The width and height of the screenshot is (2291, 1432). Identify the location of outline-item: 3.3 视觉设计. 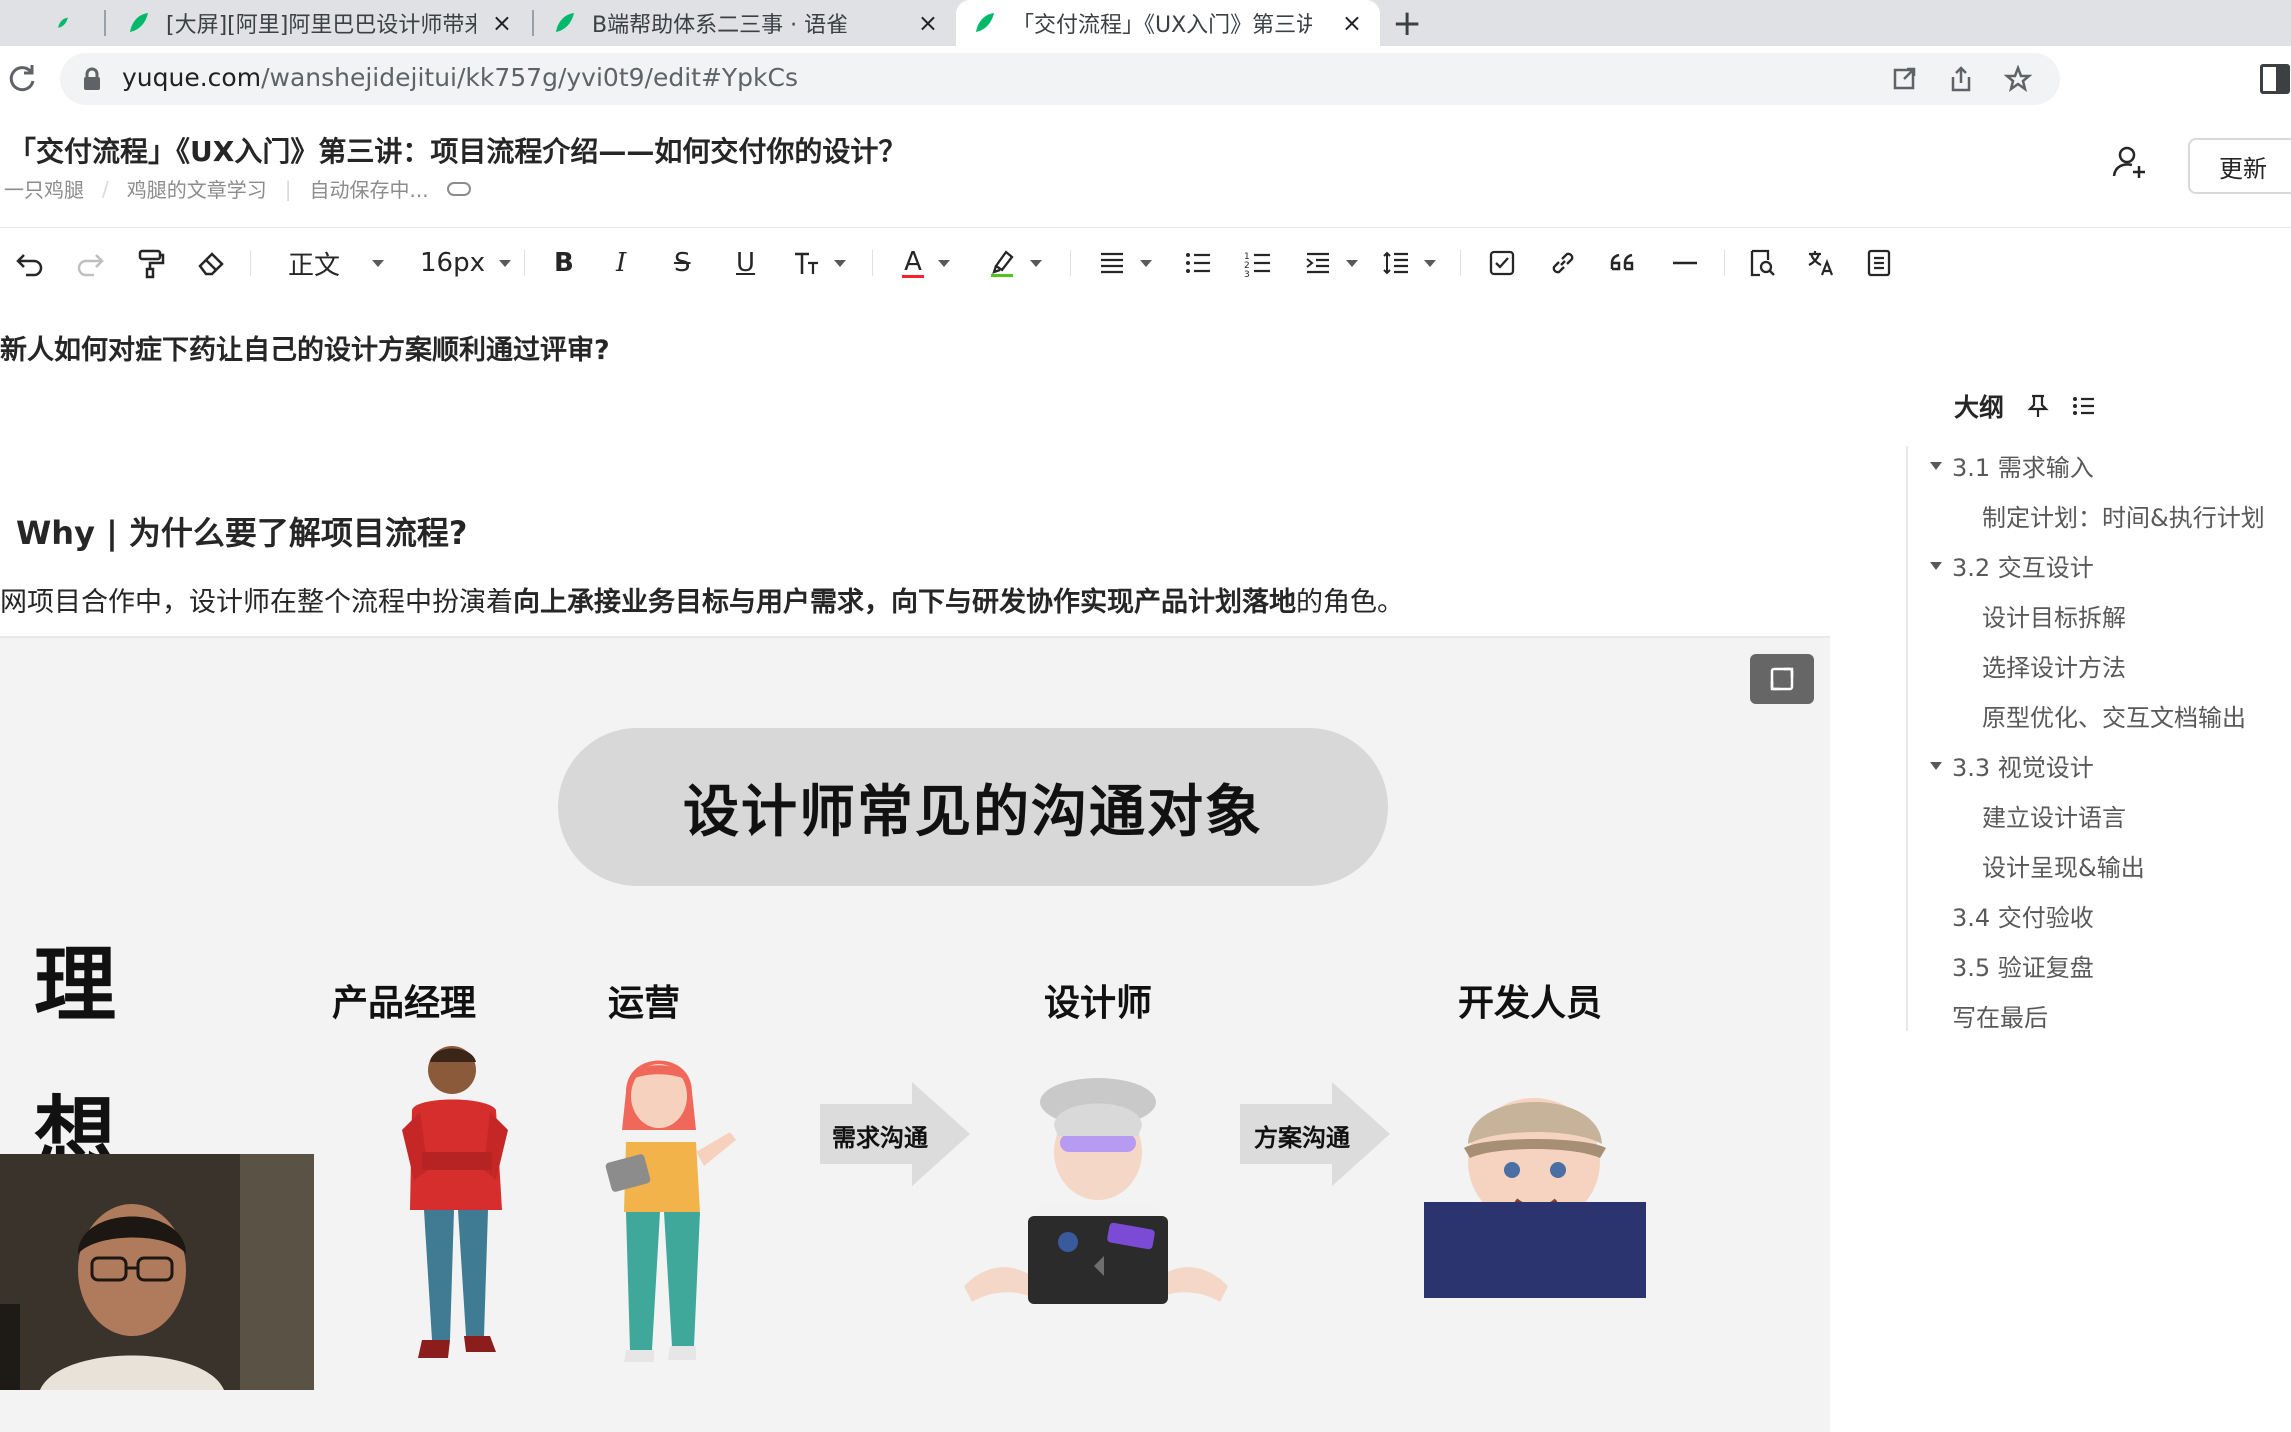
(2012, 765).